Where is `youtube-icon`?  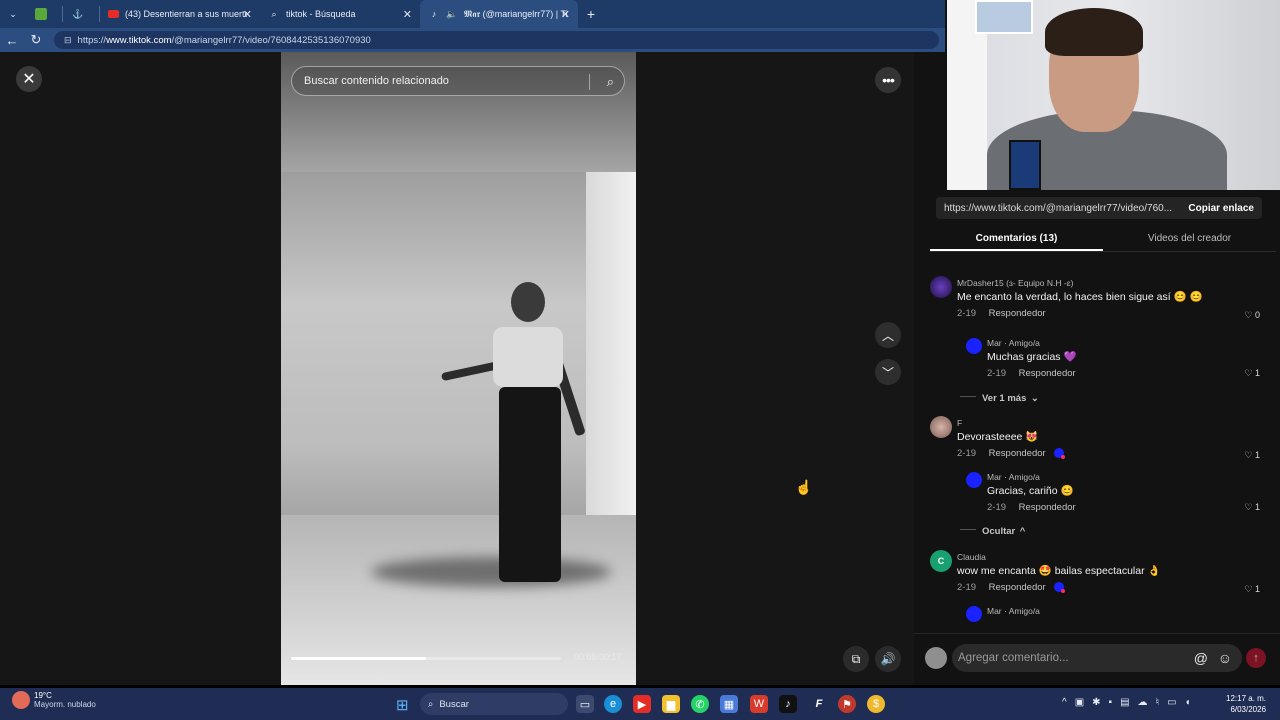 youtube-icon is located at coordinates (113, 14).